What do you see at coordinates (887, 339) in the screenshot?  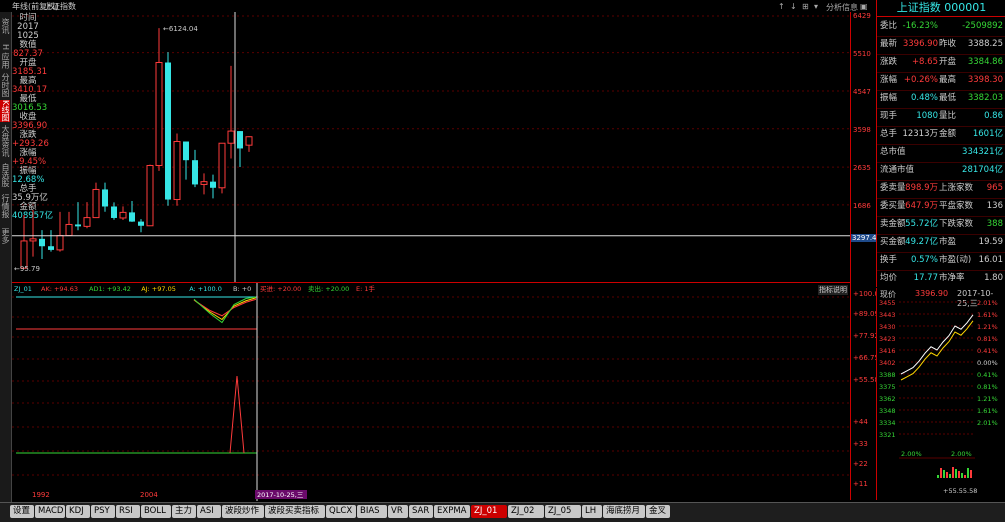 I see `mini-left-tick-3: 3423` at bounding box center [887, 339].